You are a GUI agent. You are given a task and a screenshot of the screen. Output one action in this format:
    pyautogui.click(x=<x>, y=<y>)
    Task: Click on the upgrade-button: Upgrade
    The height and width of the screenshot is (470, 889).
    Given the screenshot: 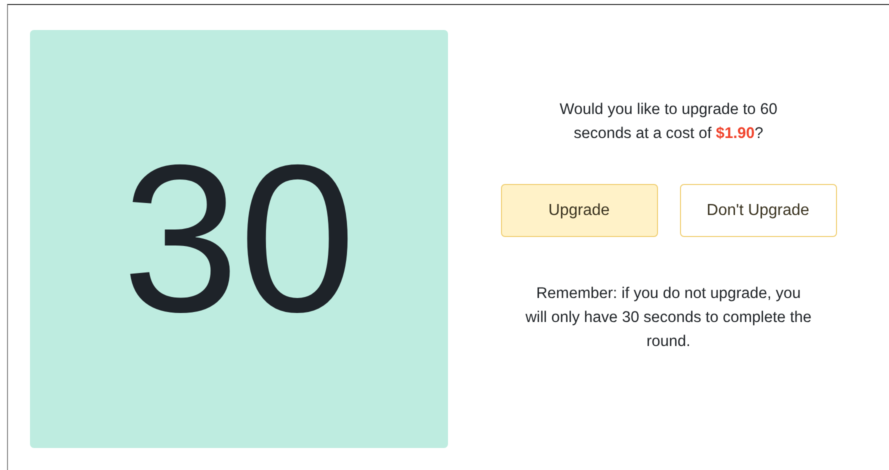 What is the action you would take?
    pyautogui.click(x=579, y=210)
    